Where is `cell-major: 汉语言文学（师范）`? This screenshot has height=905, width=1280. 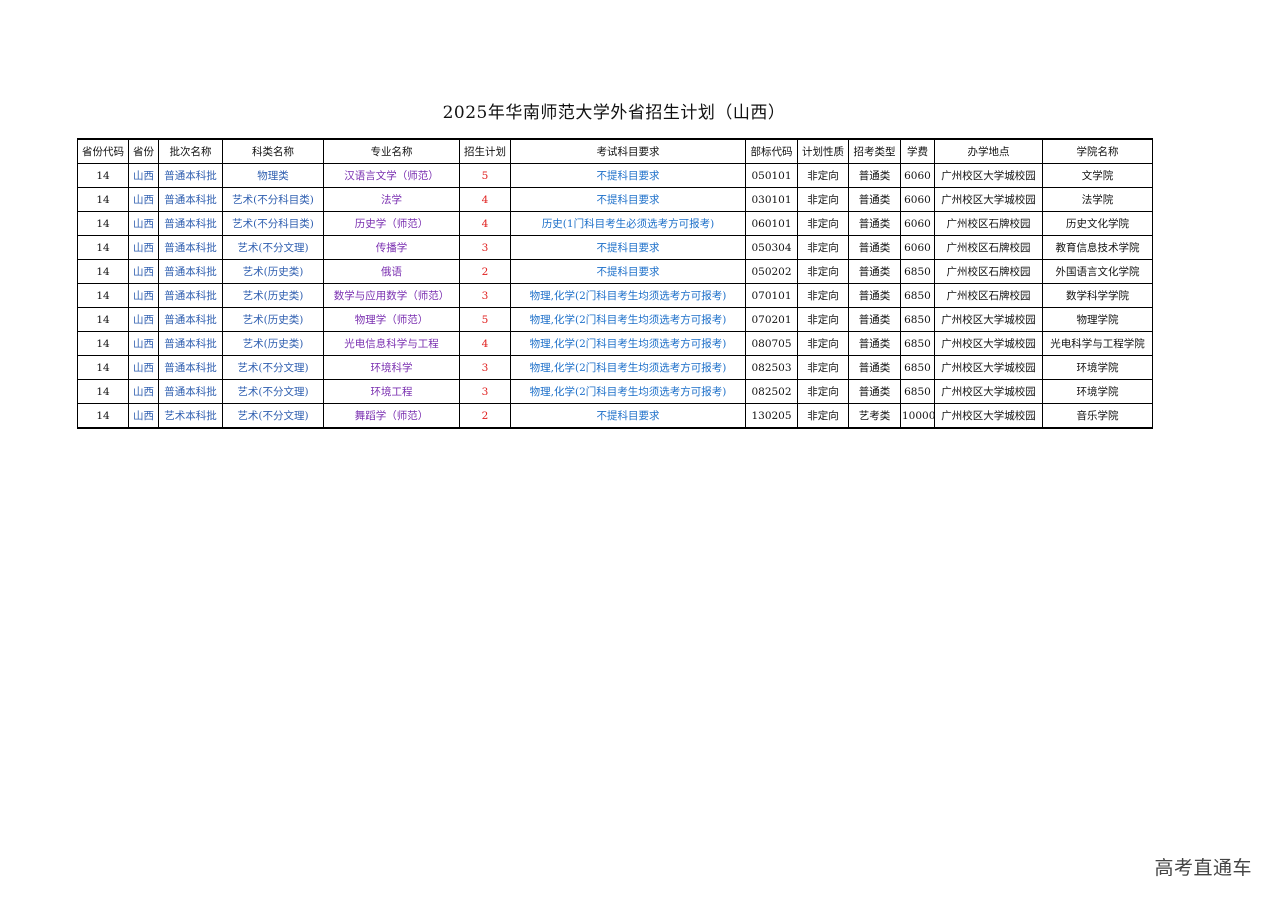
cell-major: 汉语言文学（师范） is located at coordinates (391, 175).